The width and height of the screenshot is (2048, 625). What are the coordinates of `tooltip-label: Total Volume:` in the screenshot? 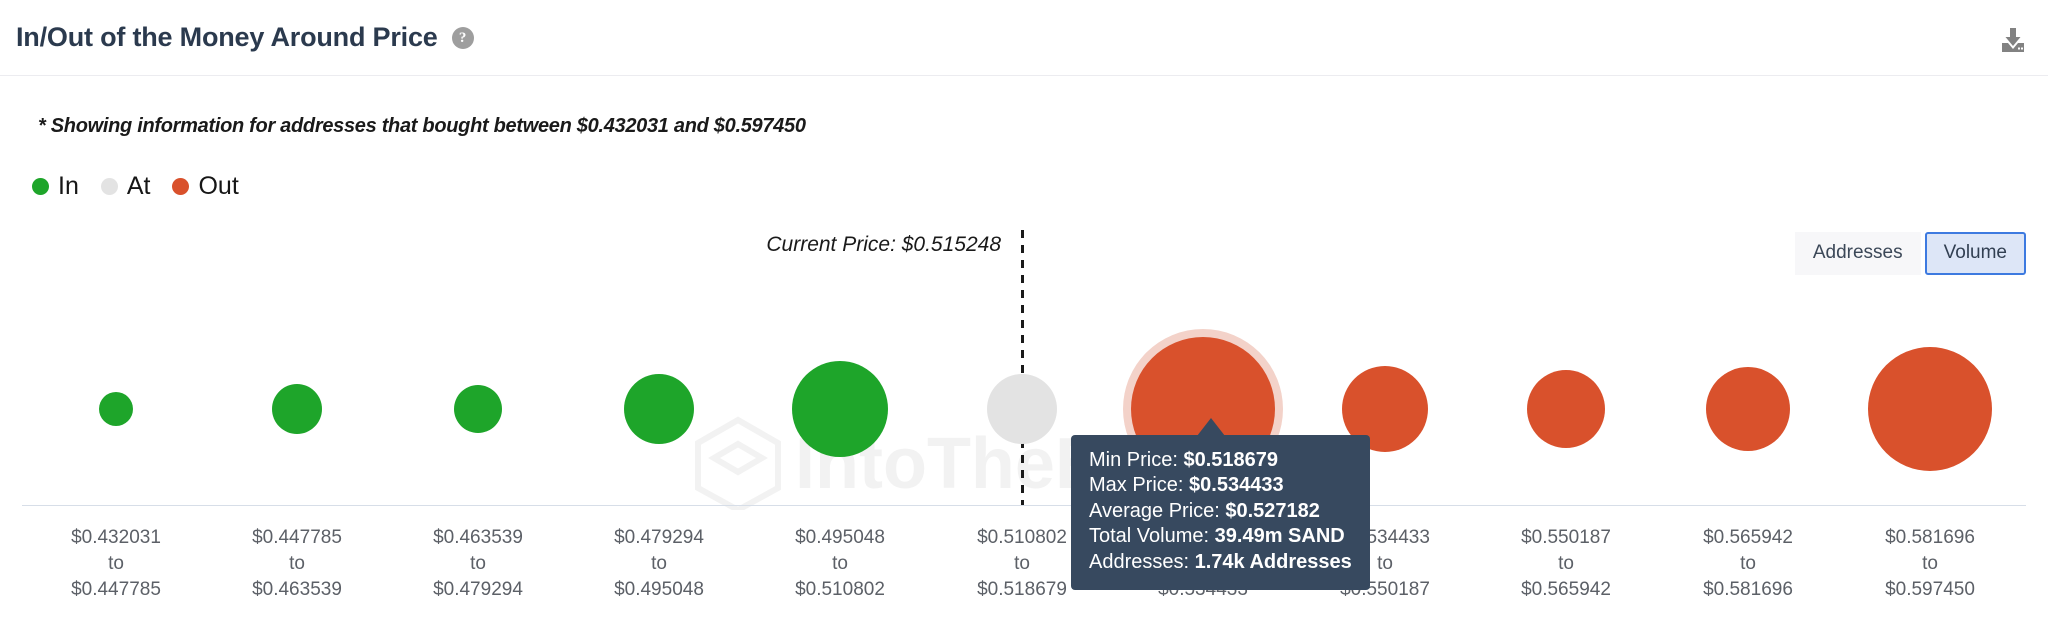 It's located at (1149, 536).